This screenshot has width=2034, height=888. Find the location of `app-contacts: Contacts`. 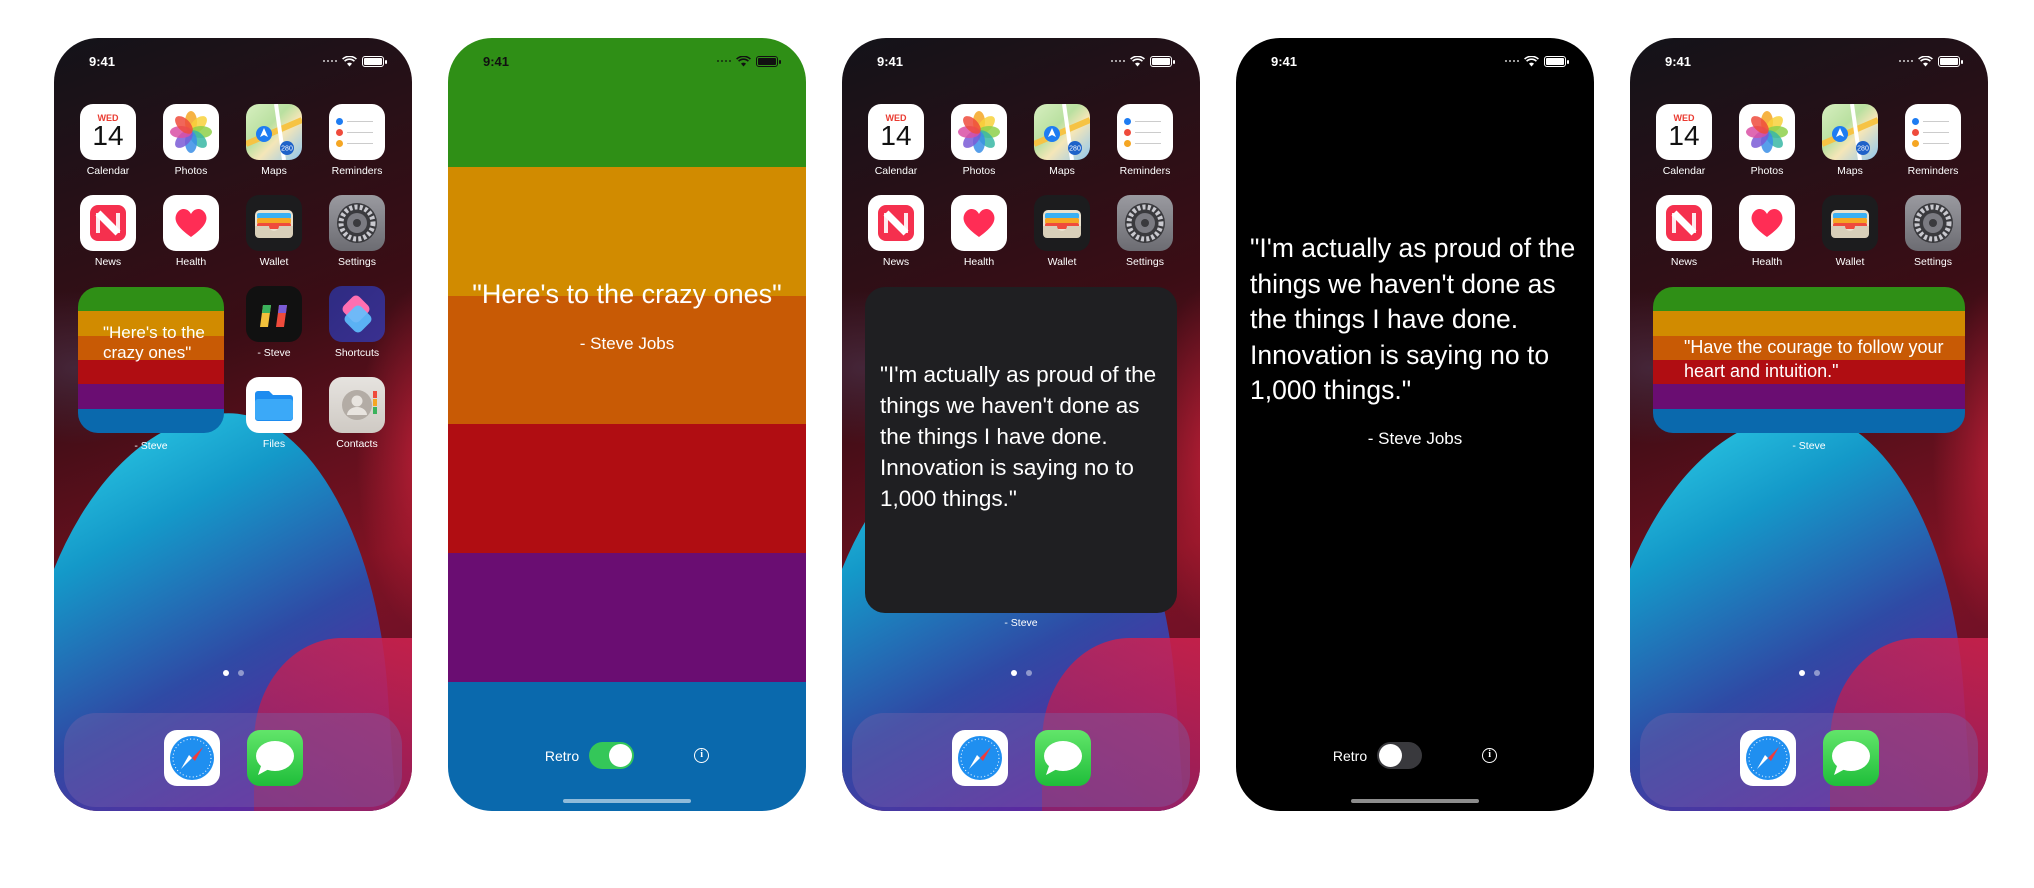

app-contacts: Contacts is located at coordinates (357, 413).